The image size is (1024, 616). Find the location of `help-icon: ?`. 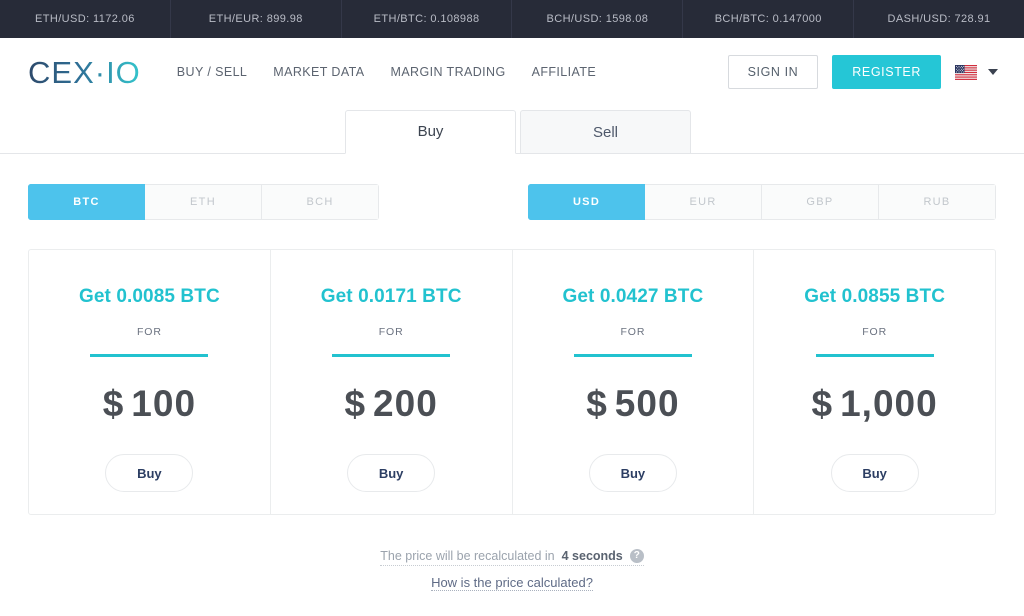

help-icon: ? is located at coordinates (636, 556).